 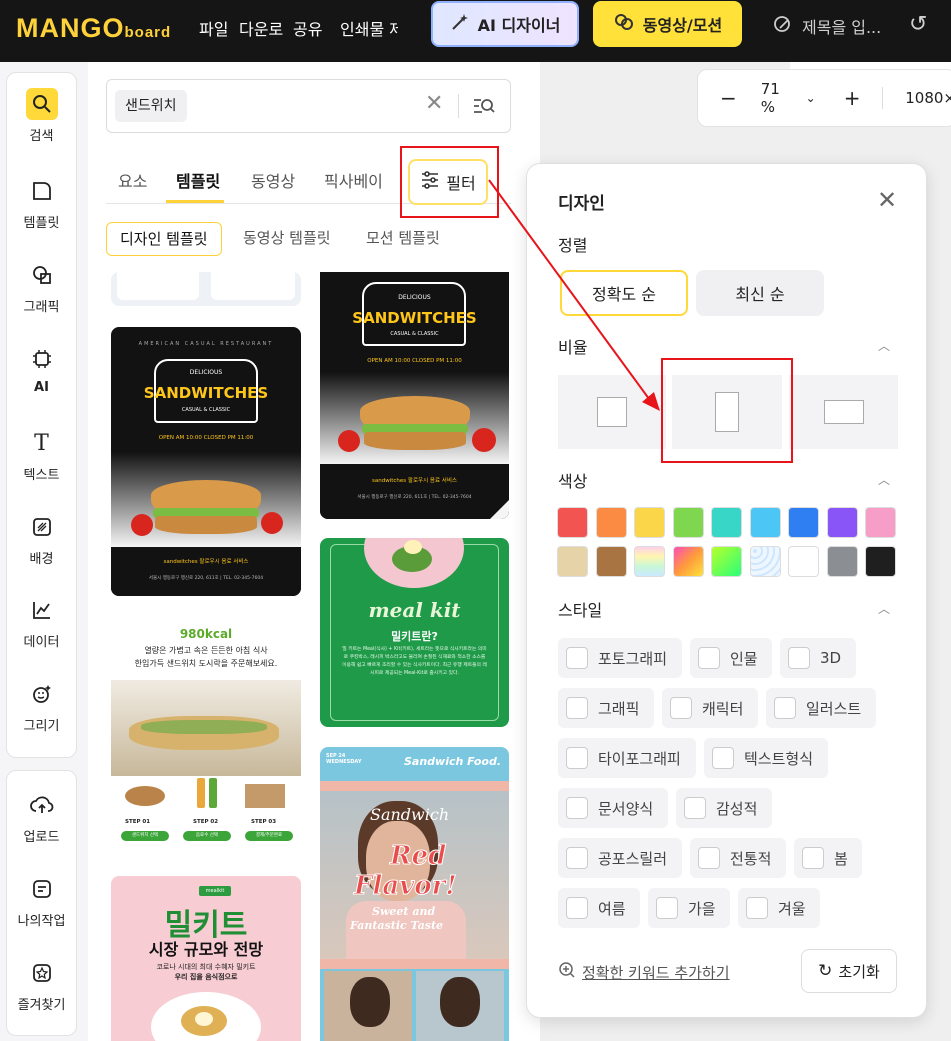 What do you see at coordinates (41, 116) in the screenshot?
I see `sidebar-item-search: 검색` at bounding box center [41, 116].